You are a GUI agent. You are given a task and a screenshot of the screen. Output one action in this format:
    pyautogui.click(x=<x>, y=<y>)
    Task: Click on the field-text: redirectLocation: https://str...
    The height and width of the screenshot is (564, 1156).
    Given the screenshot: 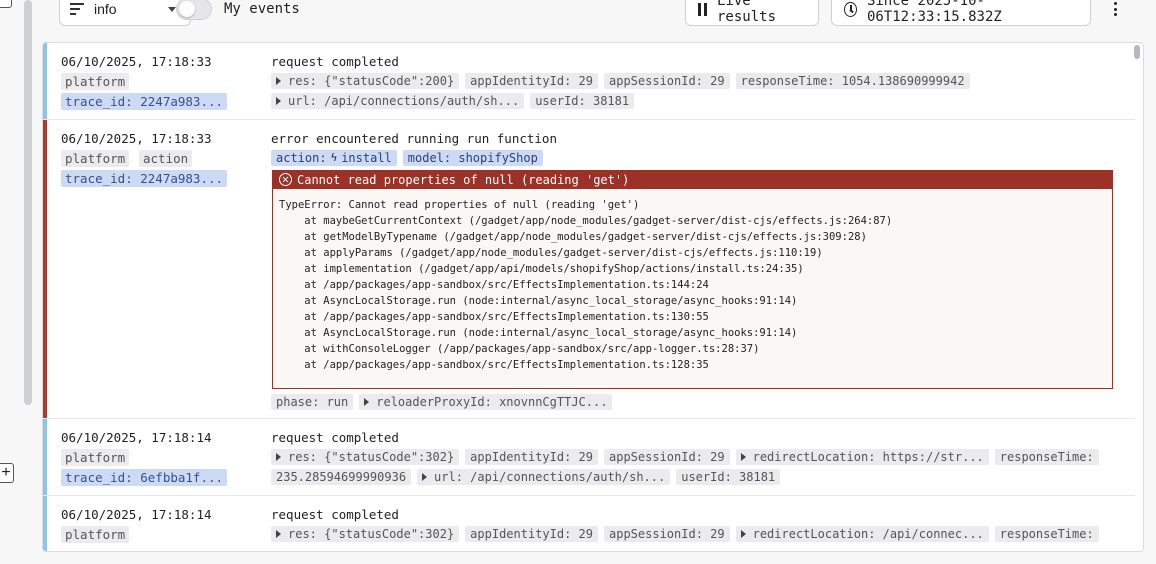 What is the action you would take?
    pyautogui.click(x=868, y=457)
    